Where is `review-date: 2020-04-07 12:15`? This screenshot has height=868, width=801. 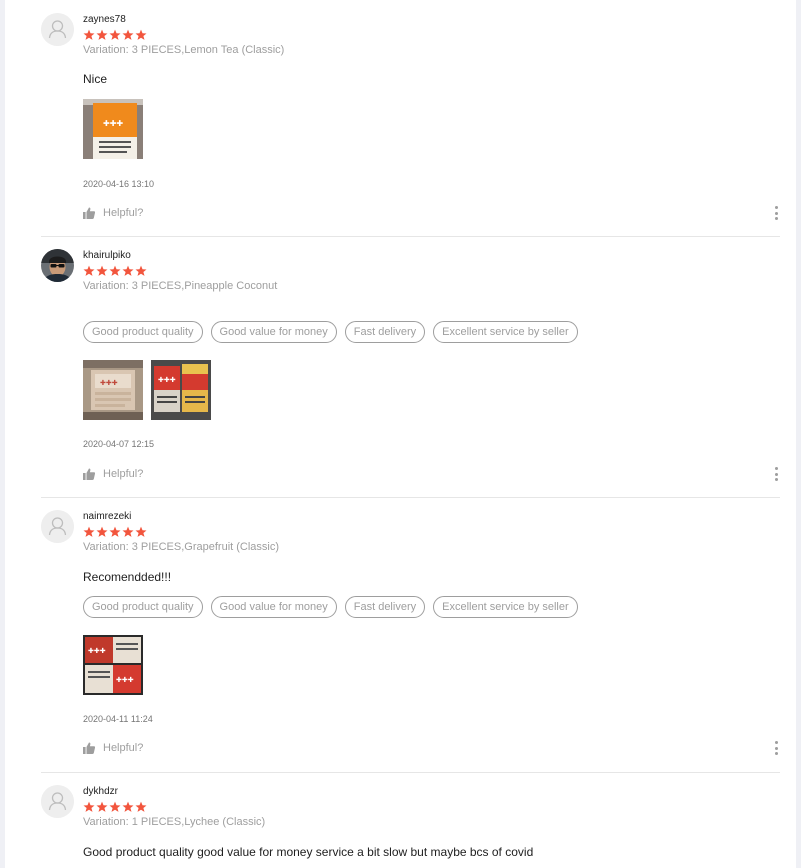
review-date: 2020-04-07 12:15 is located at coordinates (119, 444).